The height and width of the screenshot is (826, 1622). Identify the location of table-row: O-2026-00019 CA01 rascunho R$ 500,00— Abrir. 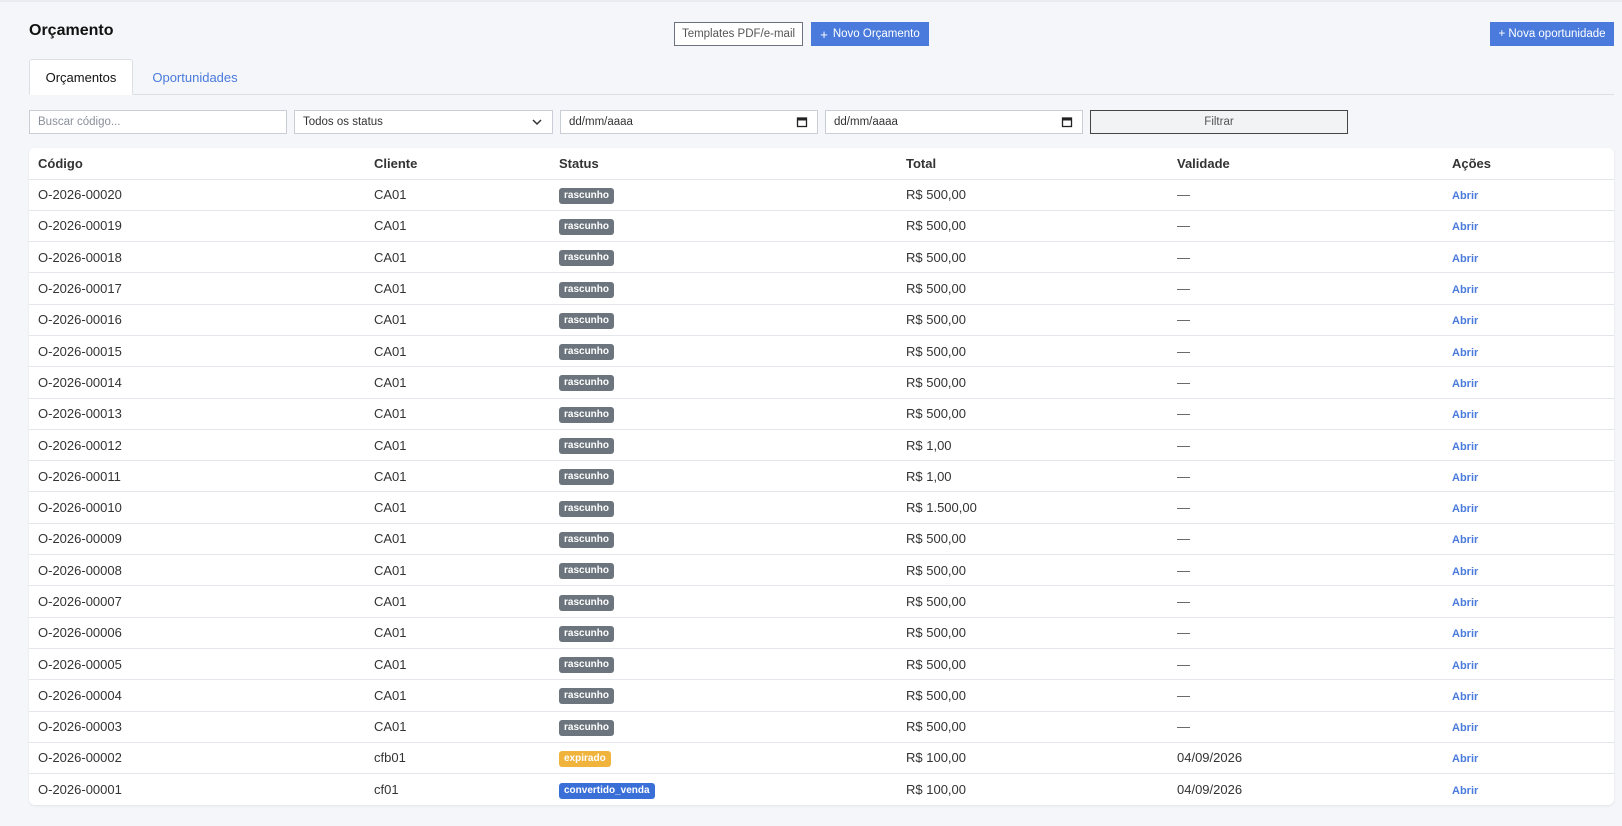
(821, 226).